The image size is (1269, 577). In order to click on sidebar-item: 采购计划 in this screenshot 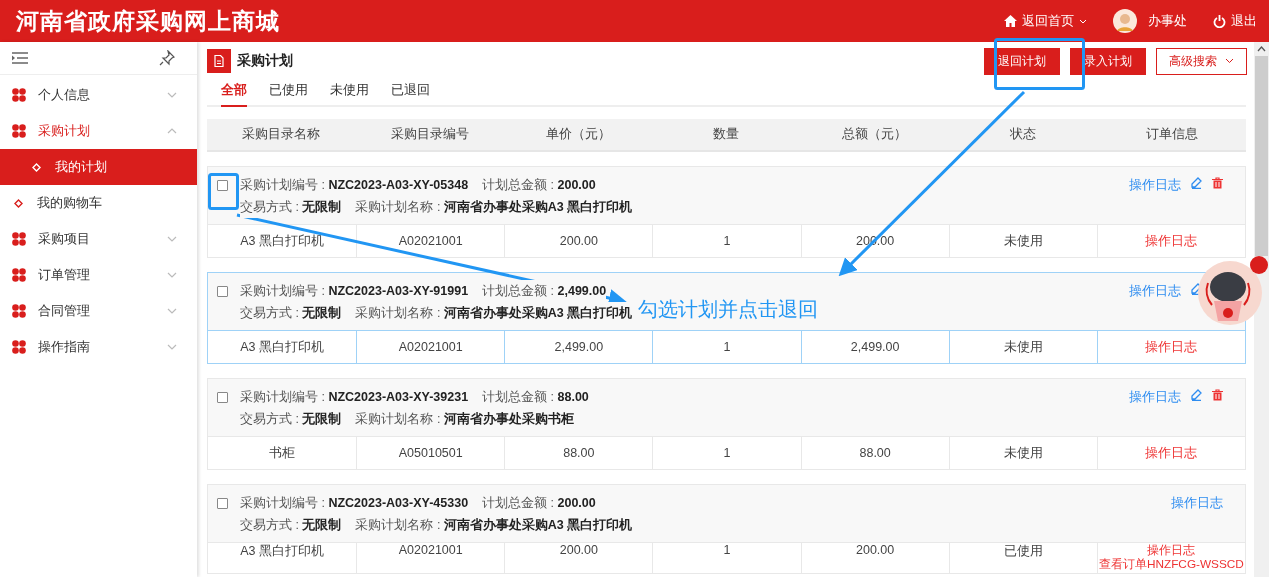, I will do `click(98, 131)`.